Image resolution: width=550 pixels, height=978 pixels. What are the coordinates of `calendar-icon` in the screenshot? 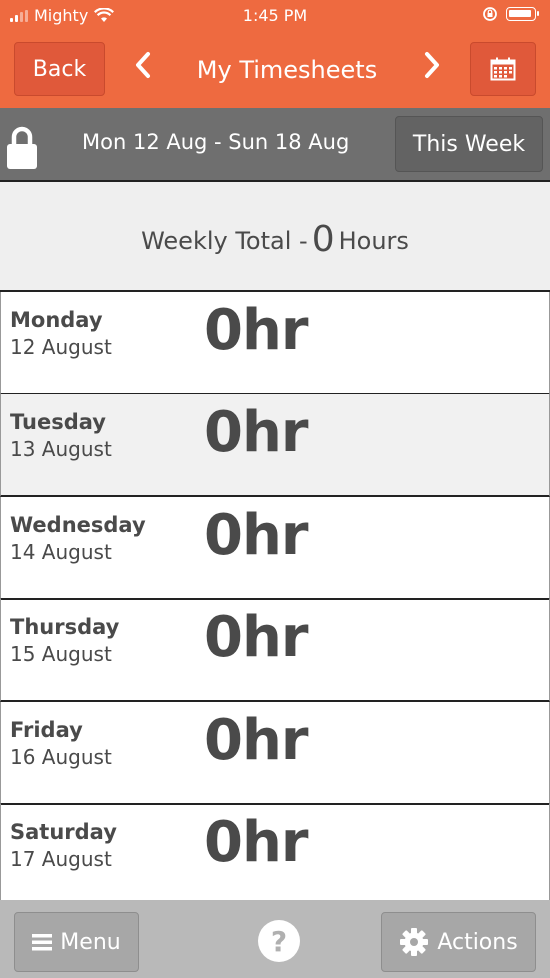 It's located at (503, 69).